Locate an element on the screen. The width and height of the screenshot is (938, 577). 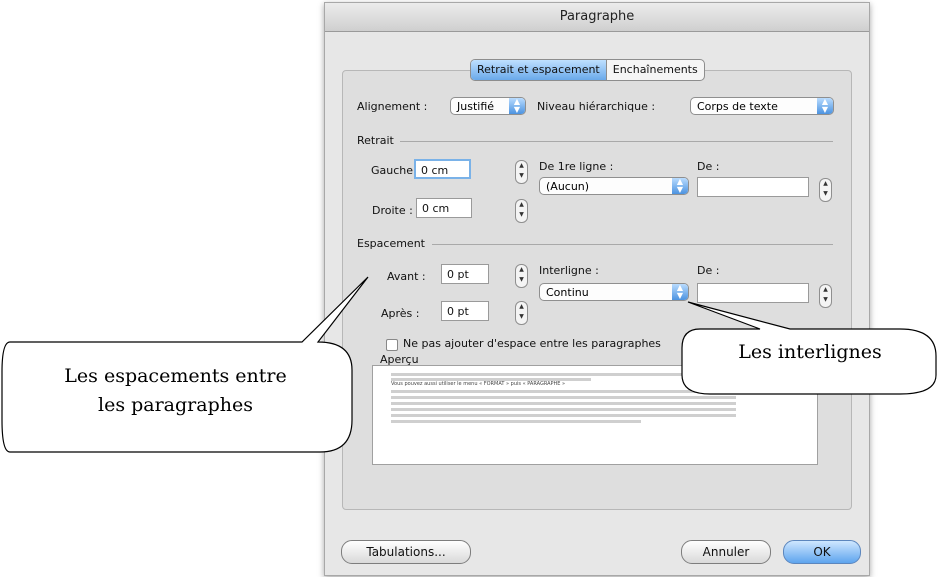
left-callout-text: Les espacements entre les paragraphes is located at coordinates (175, 391).